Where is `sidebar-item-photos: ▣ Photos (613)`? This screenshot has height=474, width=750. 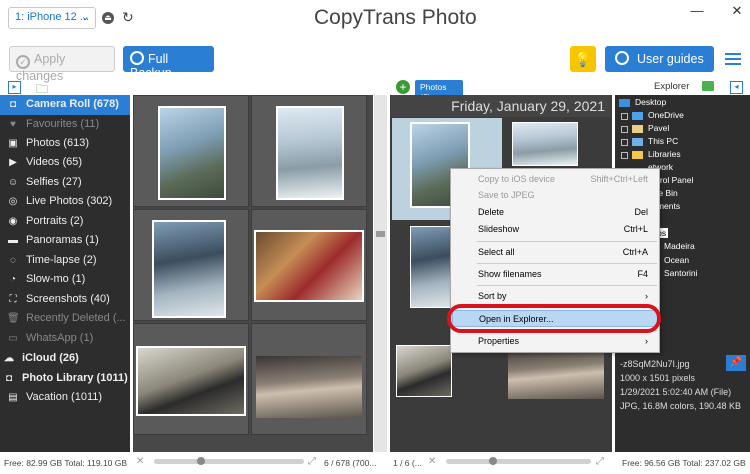
sidebar-item-photos: ▣ Photos (613) is located at coordinates (65, 144).